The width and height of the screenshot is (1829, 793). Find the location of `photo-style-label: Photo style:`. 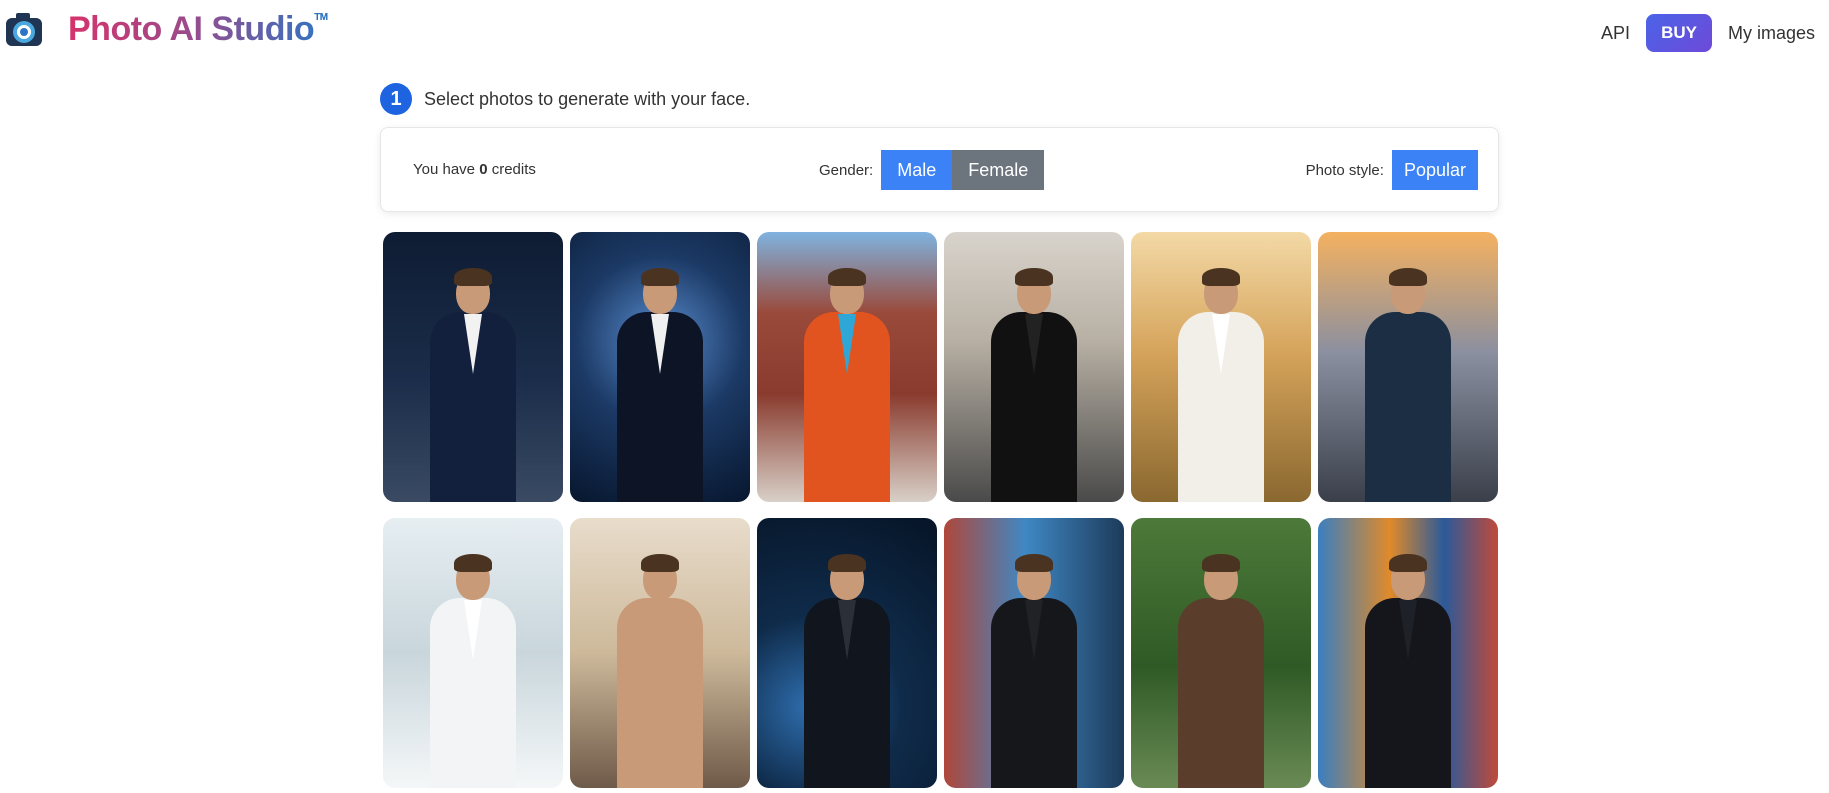

photo-style-label: Photo style: is located at coordinates (1344, 170).